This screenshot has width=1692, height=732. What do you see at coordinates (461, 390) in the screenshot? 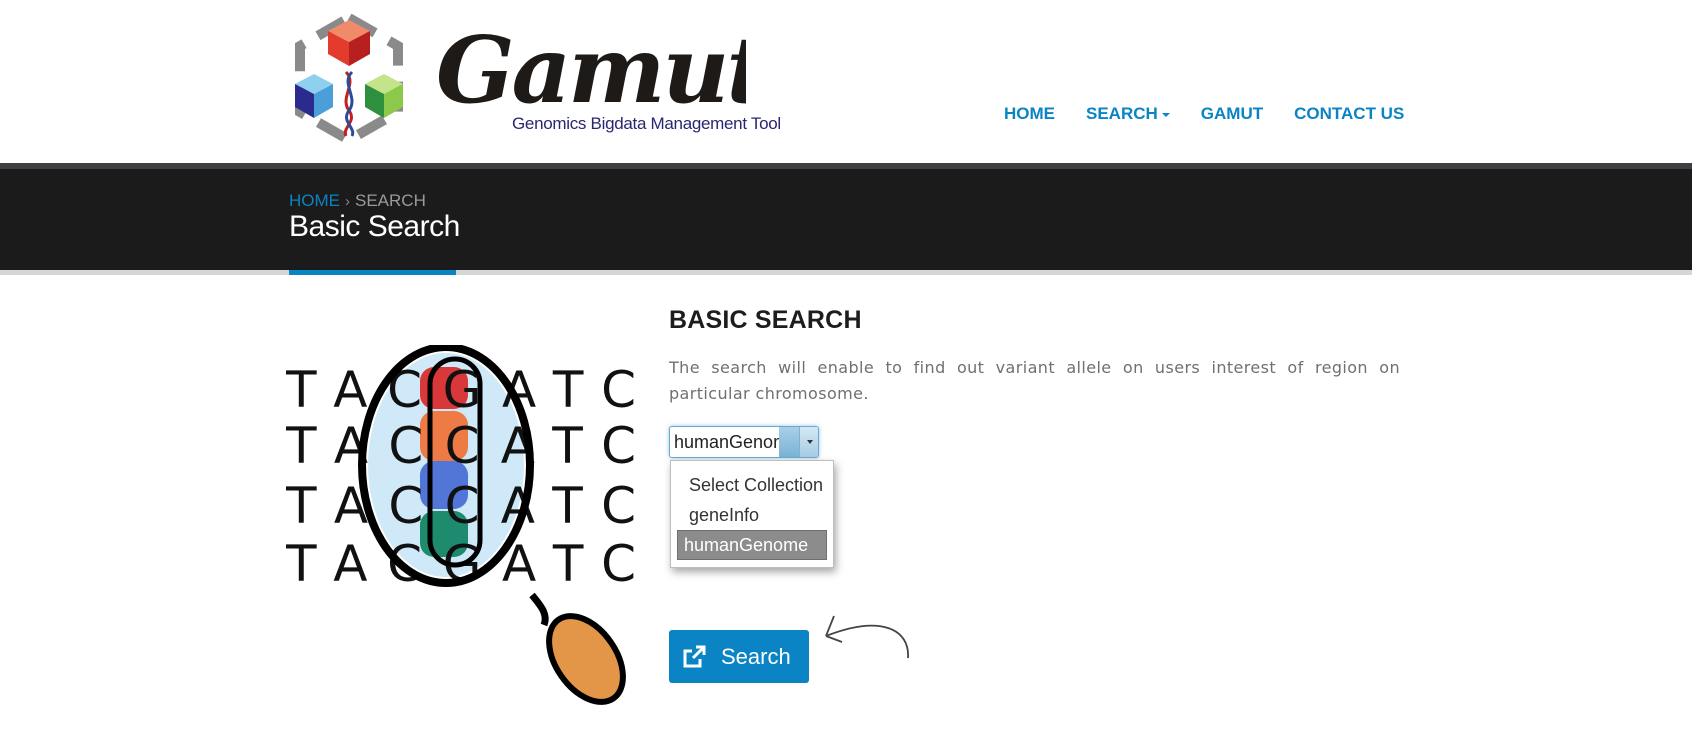
I see `dna-row: TACGATC` at bounding box center [461, 390].